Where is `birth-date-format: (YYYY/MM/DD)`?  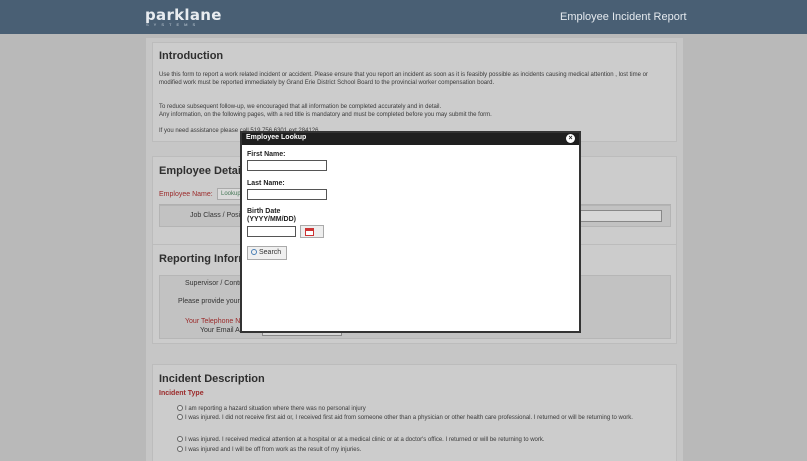
birth-date-format: (YYYY/MM/DD) is located at coordinates (271, 219).